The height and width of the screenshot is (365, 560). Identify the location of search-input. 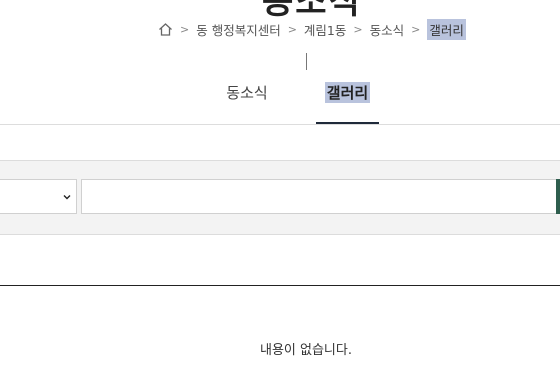
(320, 196).